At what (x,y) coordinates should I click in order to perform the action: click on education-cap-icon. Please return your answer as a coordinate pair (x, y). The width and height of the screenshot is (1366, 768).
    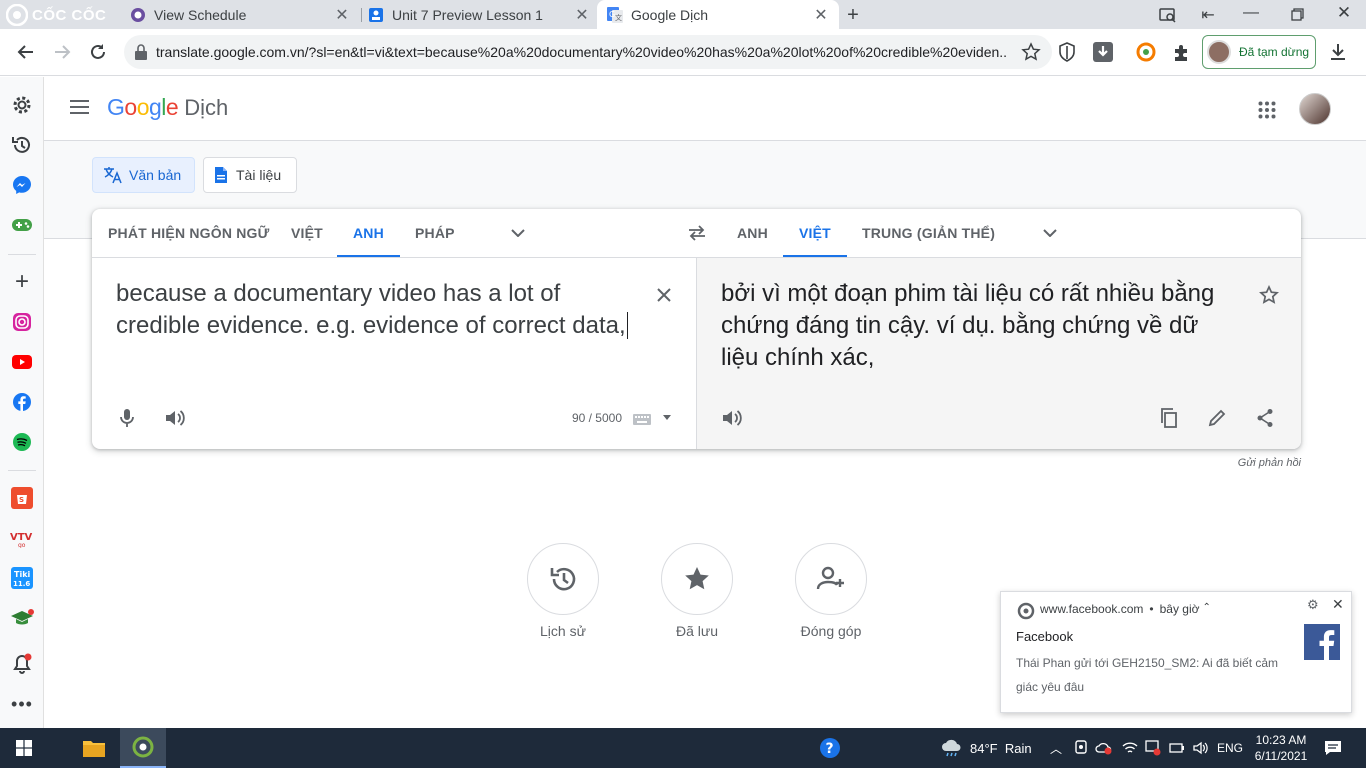
    Looking at the image, I should click on (22, 618).